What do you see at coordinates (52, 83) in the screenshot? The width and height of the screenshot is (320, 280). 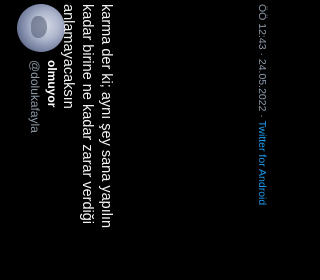 I see `display-name: olmuyor` at bounding box center [52, 83].